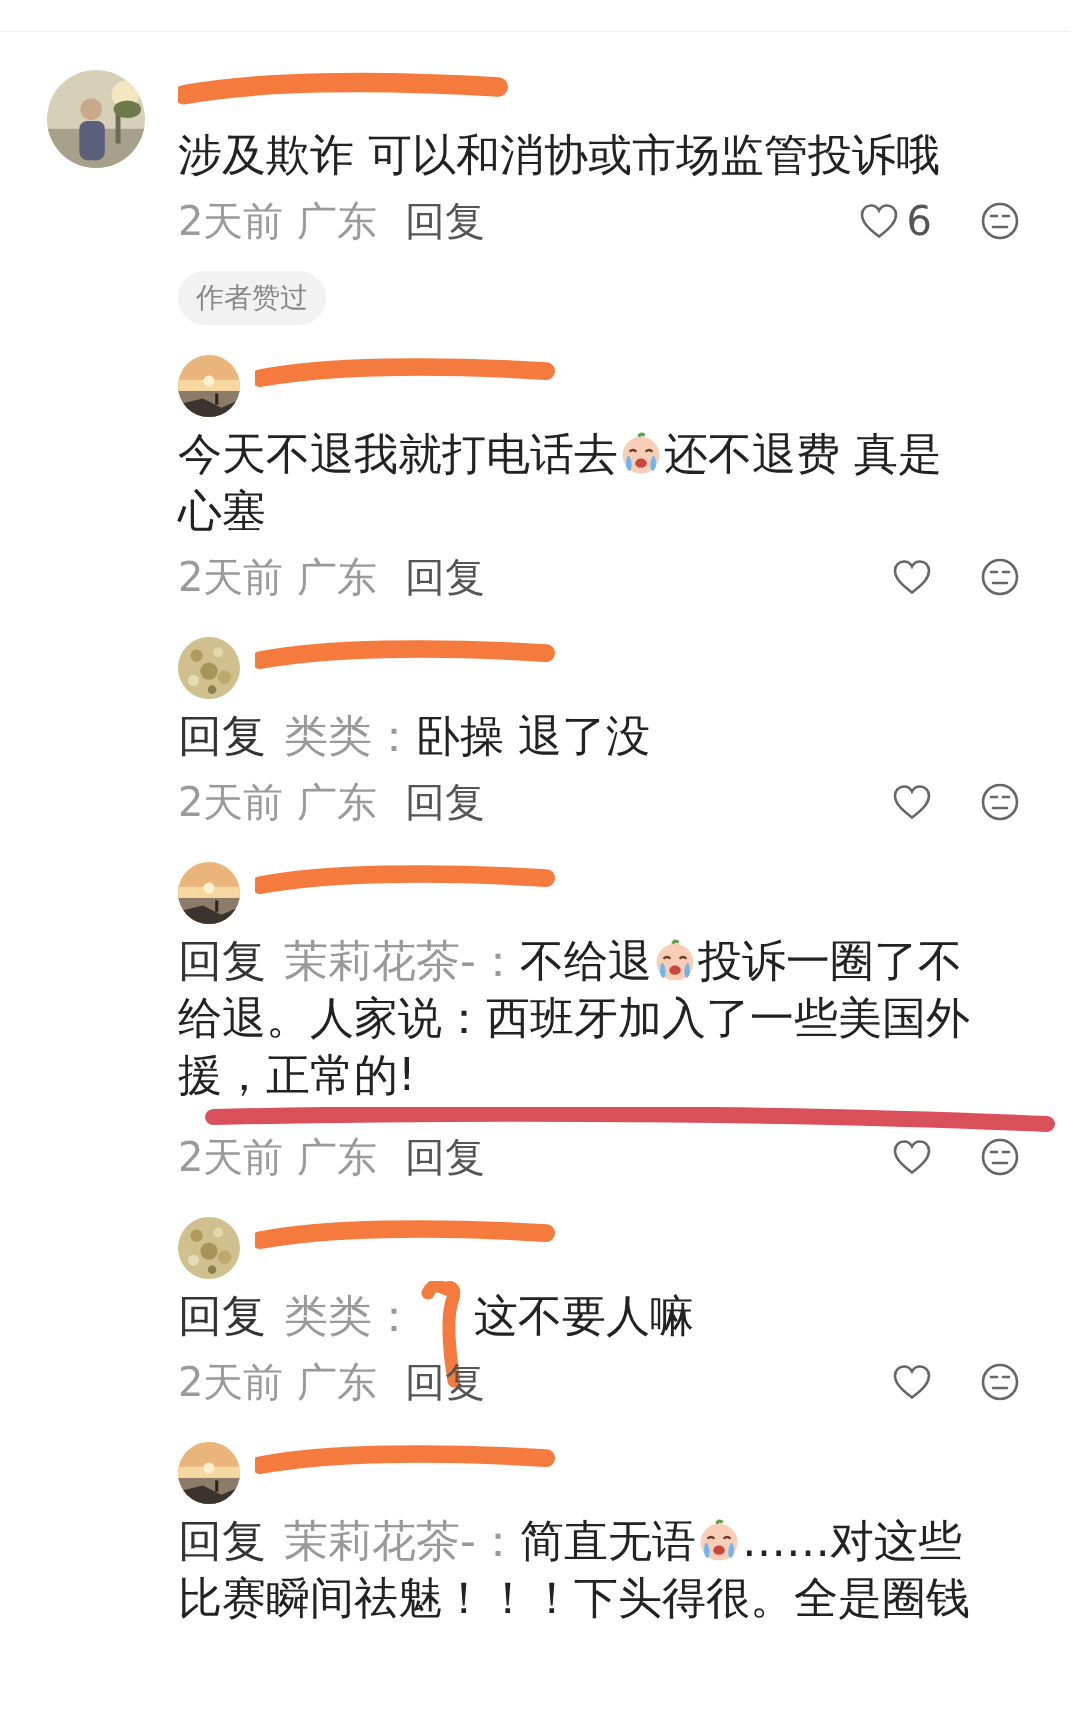 The width and height of the screenshot is (1080, 1723). What do you see at coordinates (574, 1597) in the screenshot?
I see `comment-text: 比赛瞬间祛魅！！！下头得很。全是圈钱` at bounding box center [574, 1597].